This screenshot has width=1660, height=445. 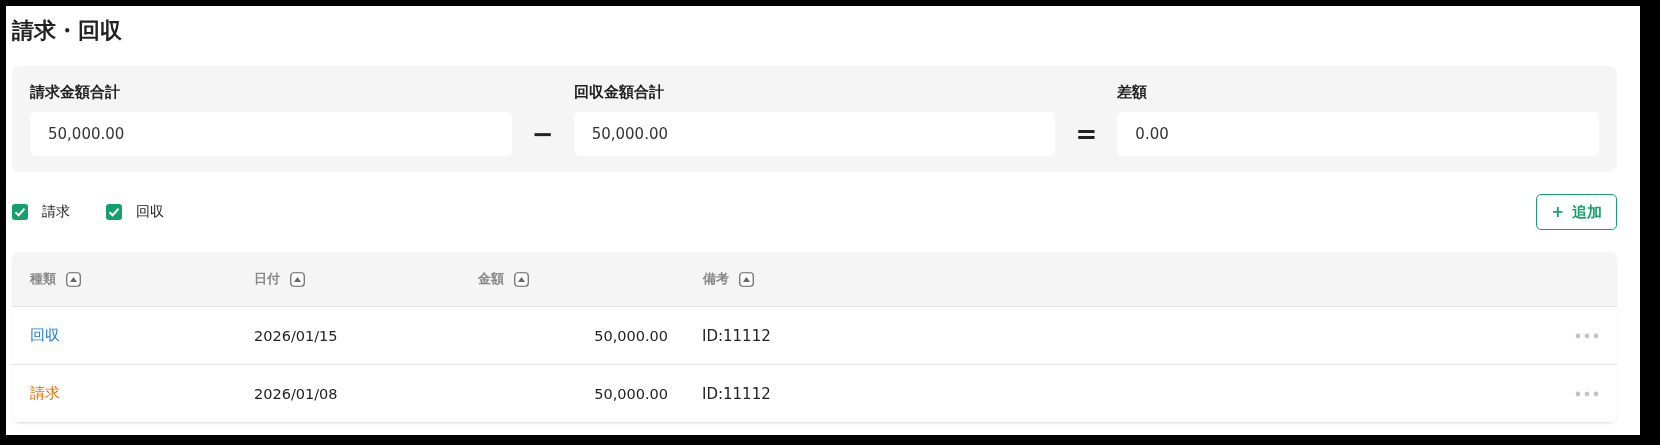 What do you see at coordinates (45, 335) in the screenshot?
I see `type-cell-text: 回収` at bounding box center [45, 335].